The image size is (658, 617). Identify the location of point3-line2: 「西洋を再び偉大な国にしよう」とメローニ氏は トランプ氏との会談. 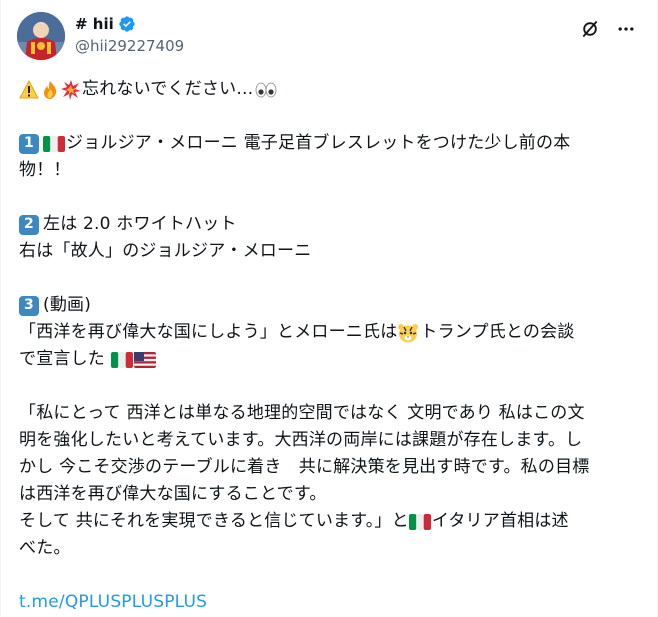
(328, 332).